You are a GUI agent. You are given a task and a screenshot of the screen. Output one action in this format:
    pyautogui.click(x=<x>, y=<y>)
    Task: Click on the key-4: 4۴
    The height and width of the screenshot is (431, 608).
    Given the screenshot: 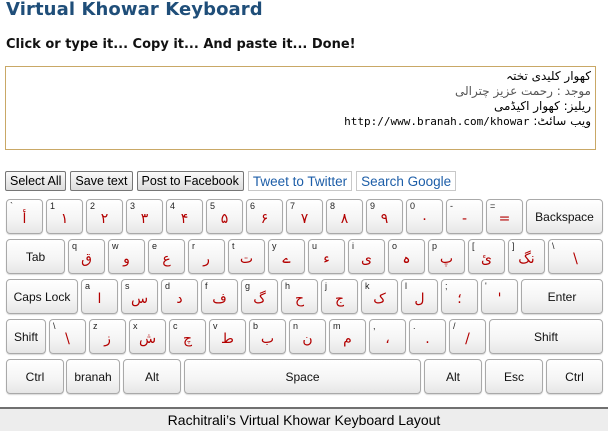 What is the action you would take?
    pyautogui.click(x=184, y=216)
    